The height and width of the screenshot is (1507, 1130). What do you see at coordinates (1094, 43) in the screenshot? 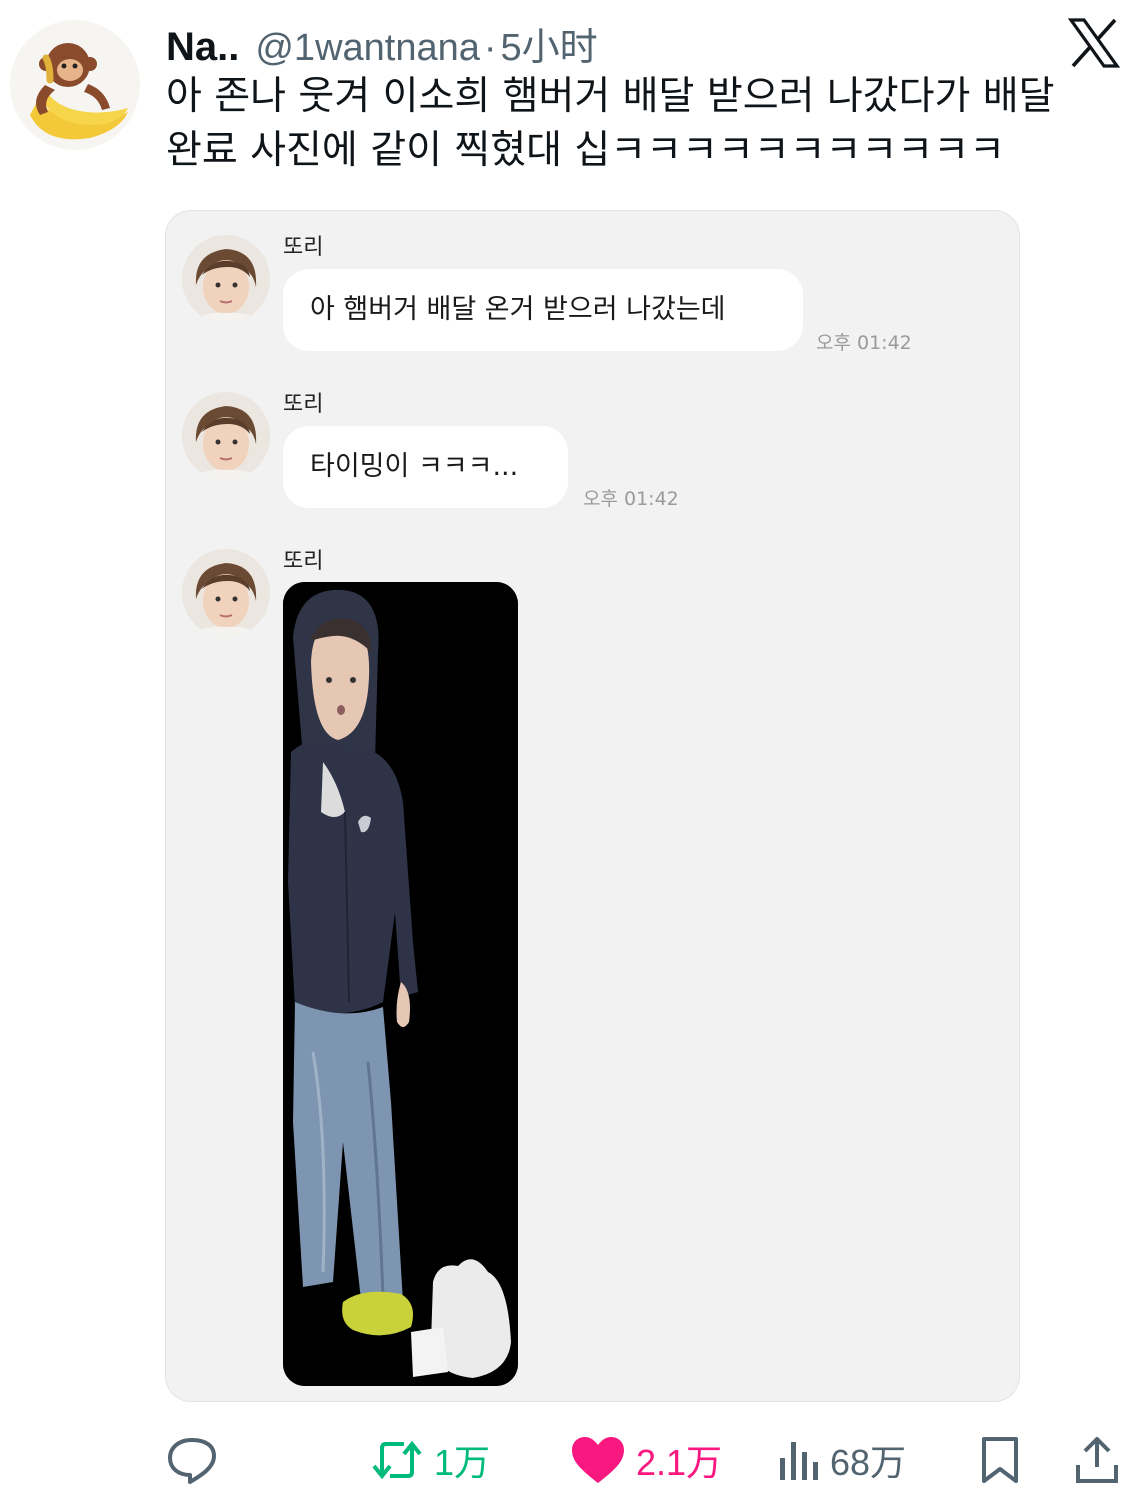
I see `x-logo-icon` at bounding box center [1094, 43].